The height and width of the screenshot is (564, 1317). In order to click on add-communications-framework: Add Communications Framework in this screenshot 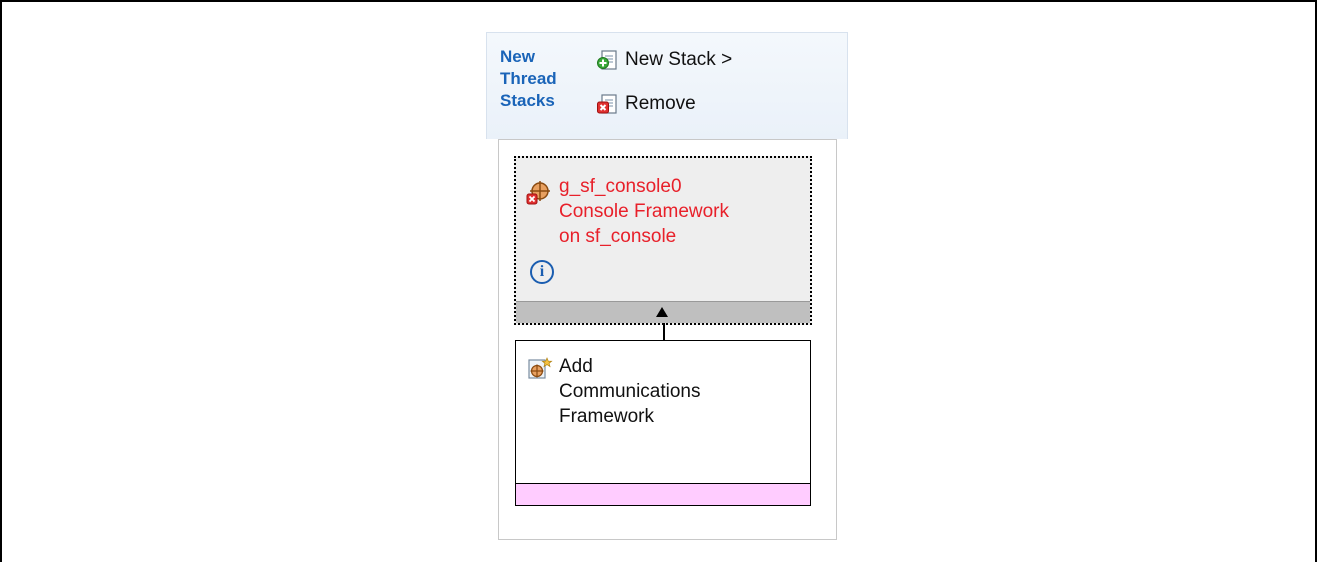, I will do `click(663, 423)`.